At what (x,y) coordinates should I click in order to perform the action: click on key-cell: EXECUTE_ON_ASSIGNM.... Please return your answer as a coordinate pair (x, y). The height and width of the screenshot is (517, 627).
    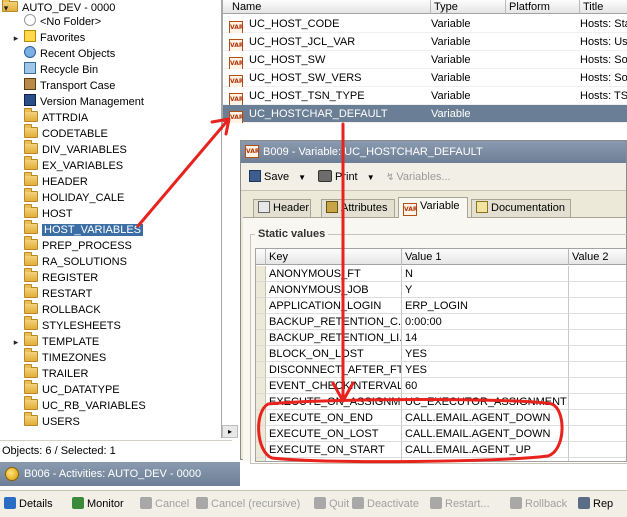
    Looking at the image, I should click on (334, 402).